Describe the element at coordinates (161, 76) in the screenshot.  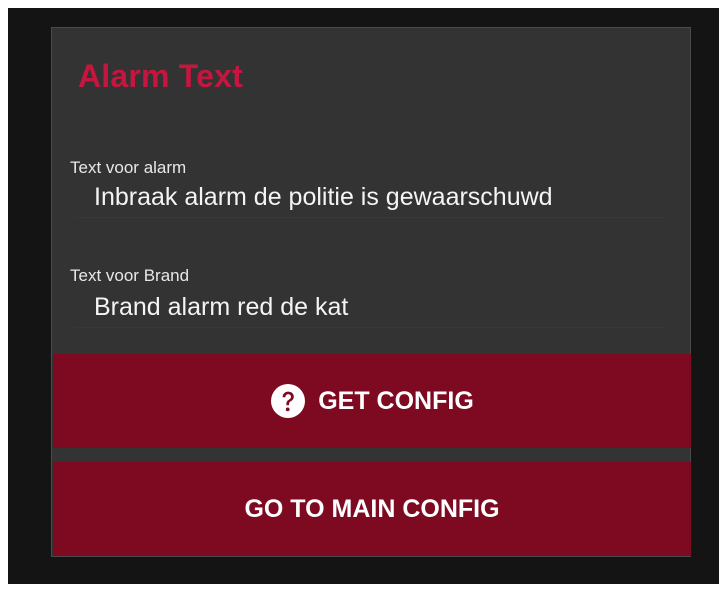
I see `card-title: Alarm Text` at that location.